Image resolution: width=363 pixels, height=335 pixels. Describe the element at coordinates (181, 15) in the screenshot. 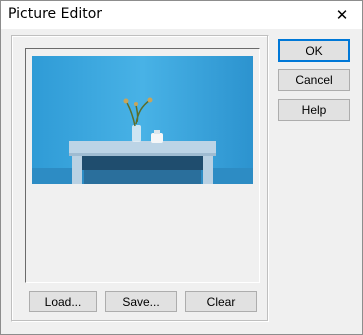

I see `title-bar: Picture Editor ✕` at that location.